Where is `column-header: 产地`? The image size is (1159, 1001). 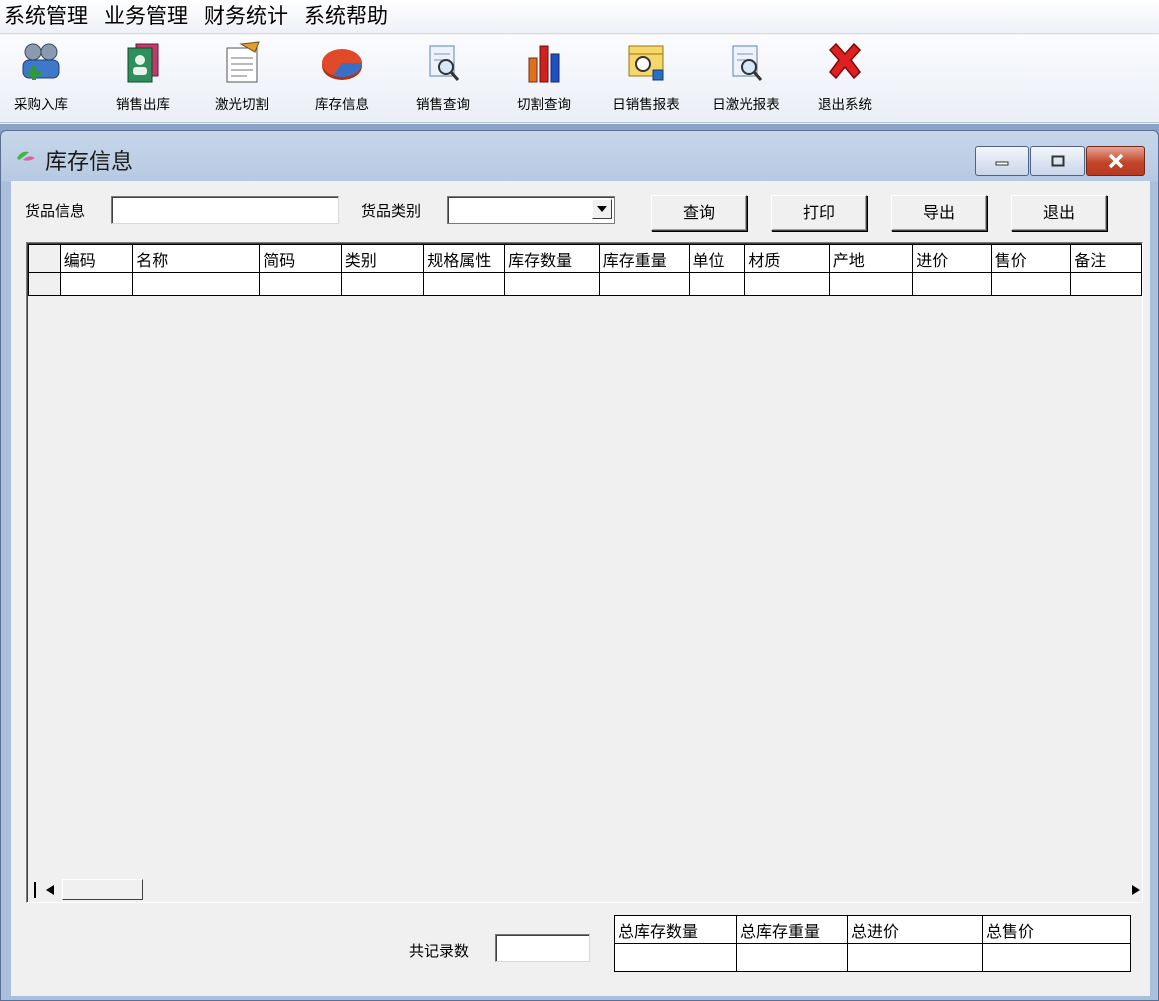 column-header: 产地 is located at coordinates (871, 258).